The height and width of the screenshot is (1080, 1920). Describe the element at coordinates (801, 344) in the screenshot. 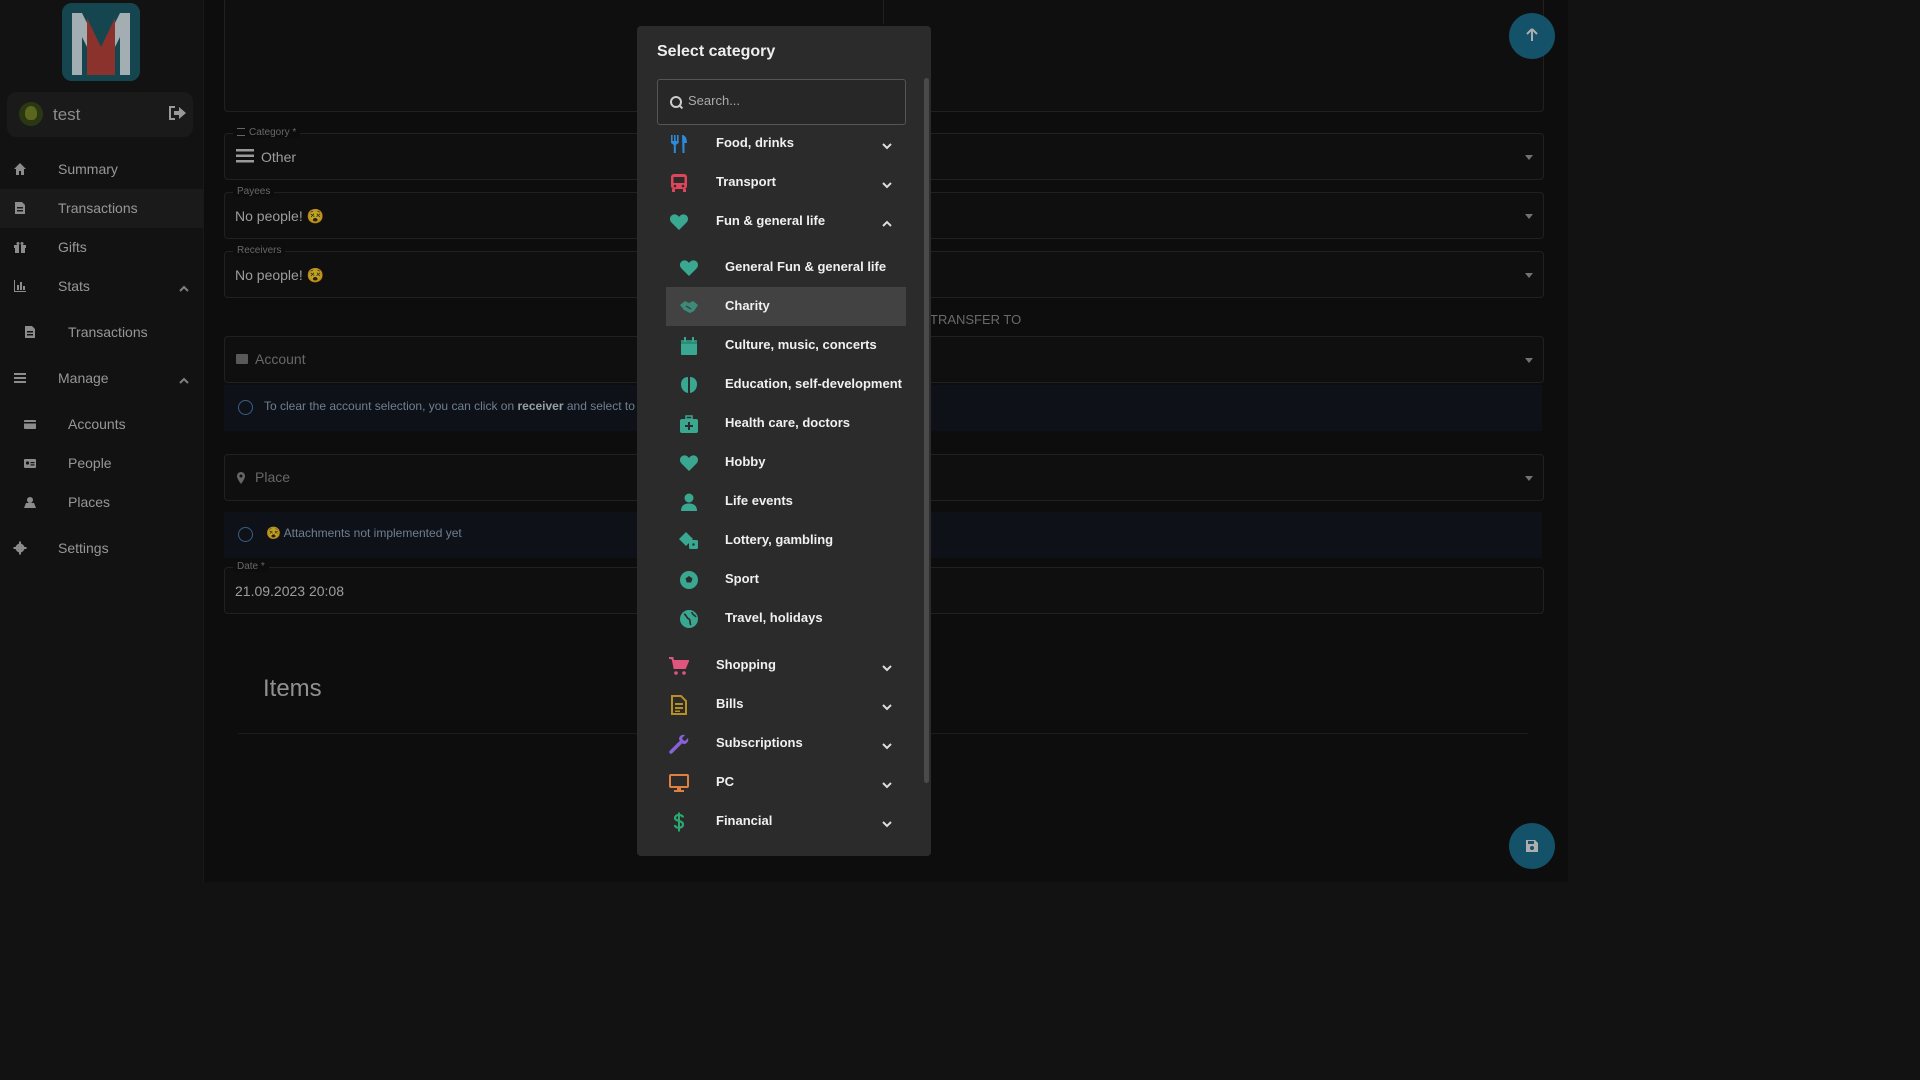

I see `subcategory-label: Culture, music, concerts` at that location.